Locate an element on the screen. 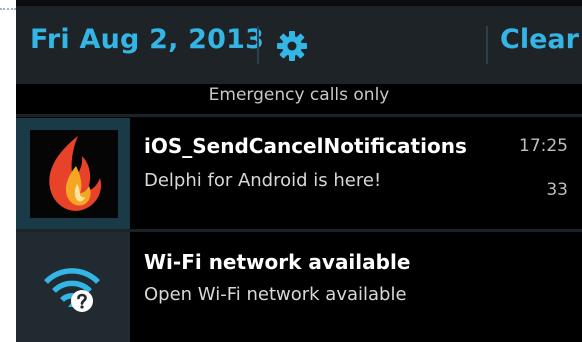 Image resolution: width=582 pixels, height=342 pixels. notification-title: iOS_SendCancelNotifications is located at coordinates (305, 146).